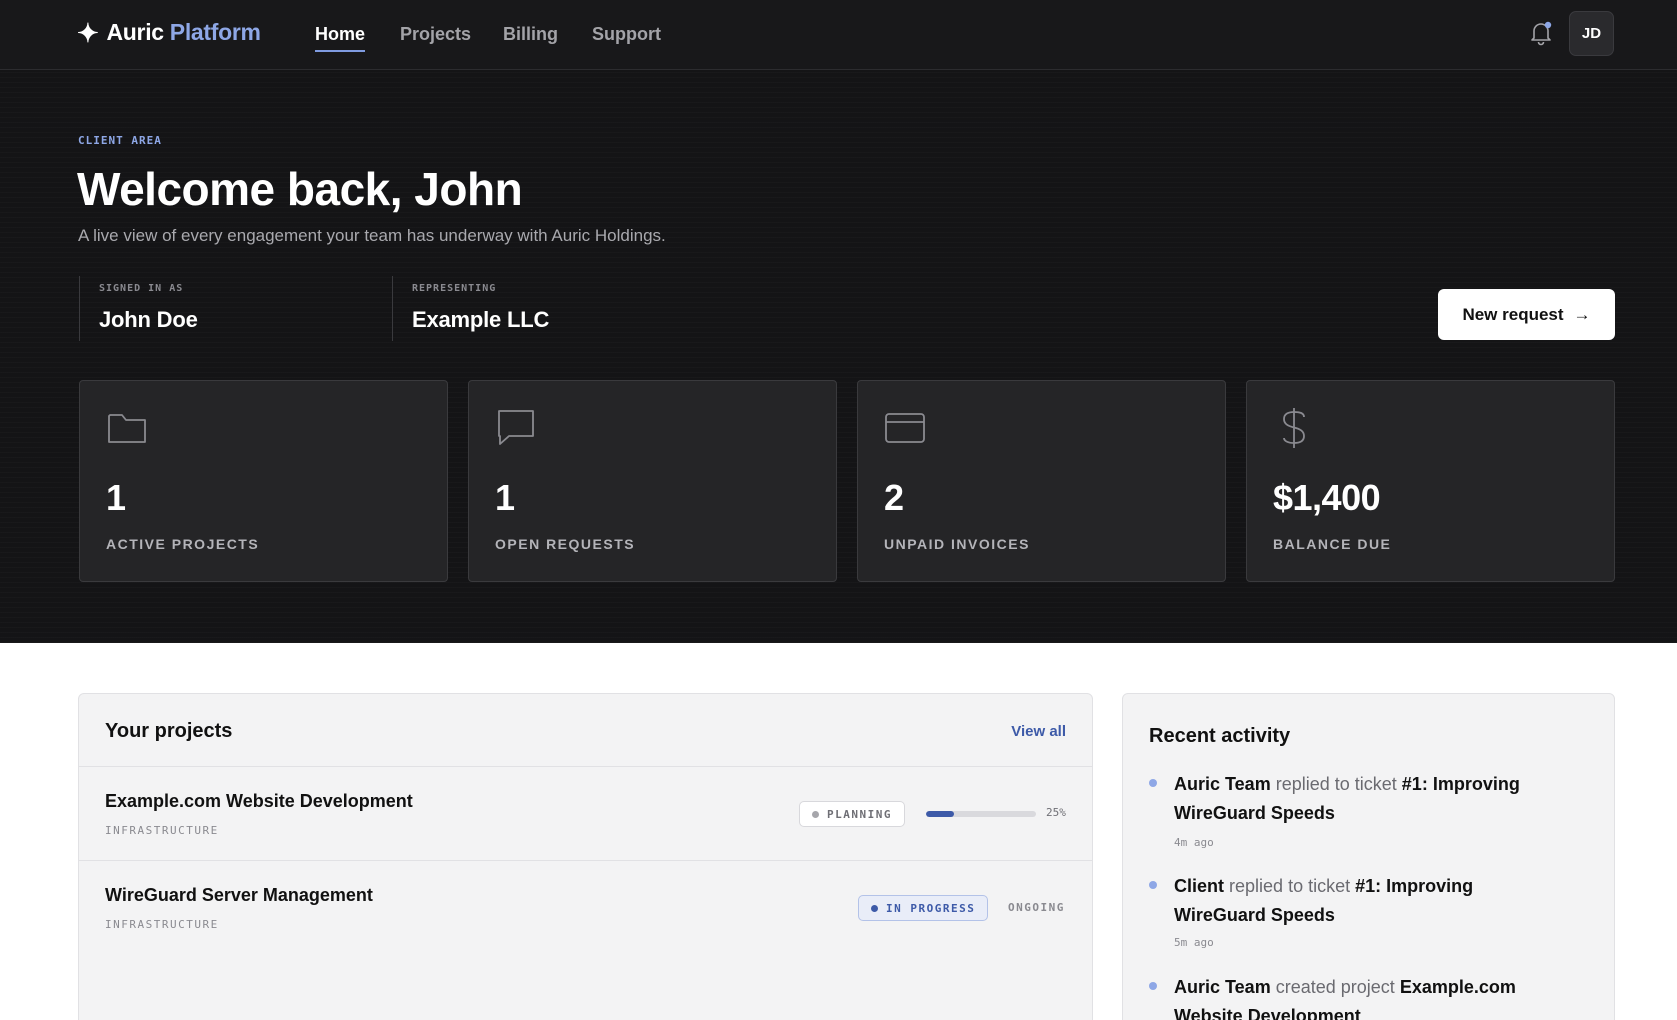 This screenshot has height=1020, width=1677. Describe the element at coordinates (1430, 481) in the screenshot. I see `stat-card-balance-due: $1,400 BALANCE DUE` at that location.